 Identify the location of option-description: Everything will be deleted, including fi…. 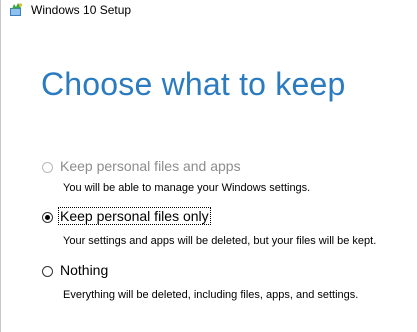
(211, 295).